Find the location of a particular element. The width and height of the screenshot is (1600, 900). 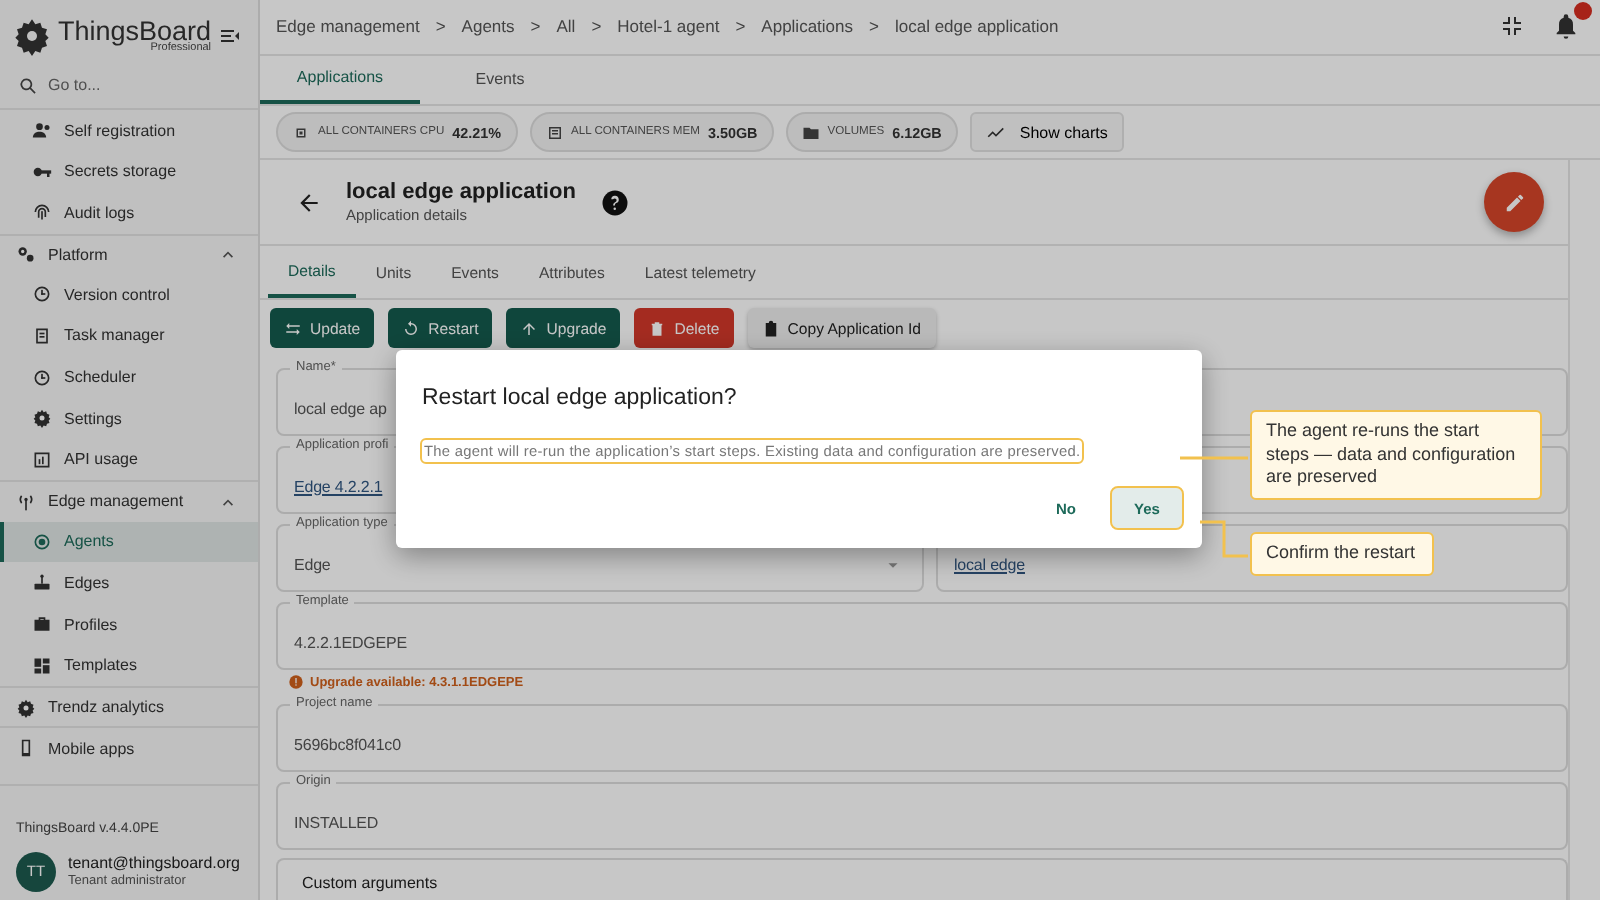

breadcrumb-link: local edge application is located at coordinates (976, 26).